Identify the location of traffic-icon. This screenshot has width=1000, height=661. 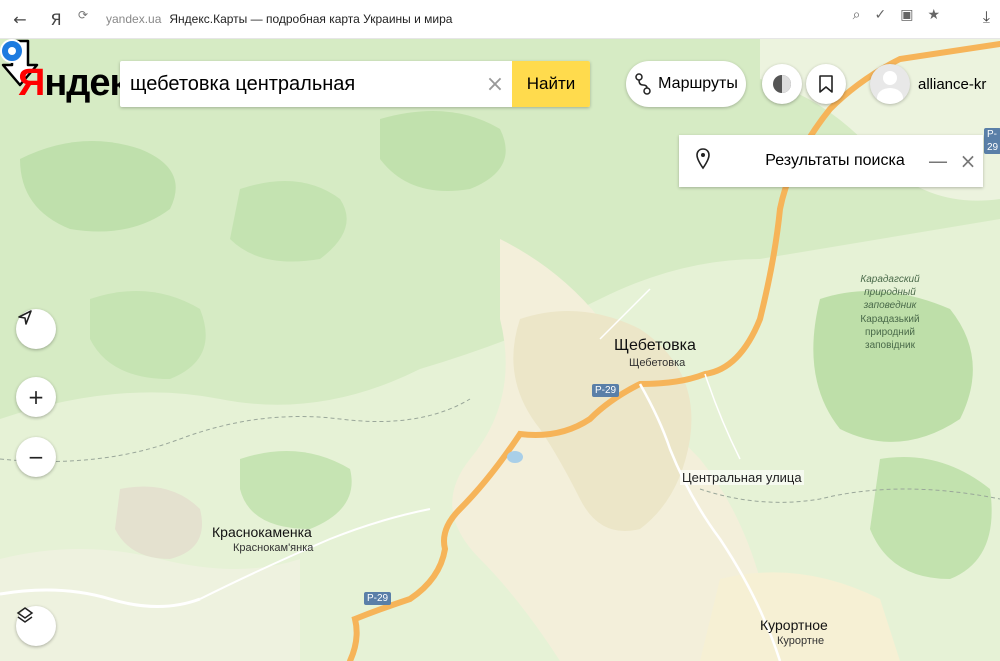
(782, 84).